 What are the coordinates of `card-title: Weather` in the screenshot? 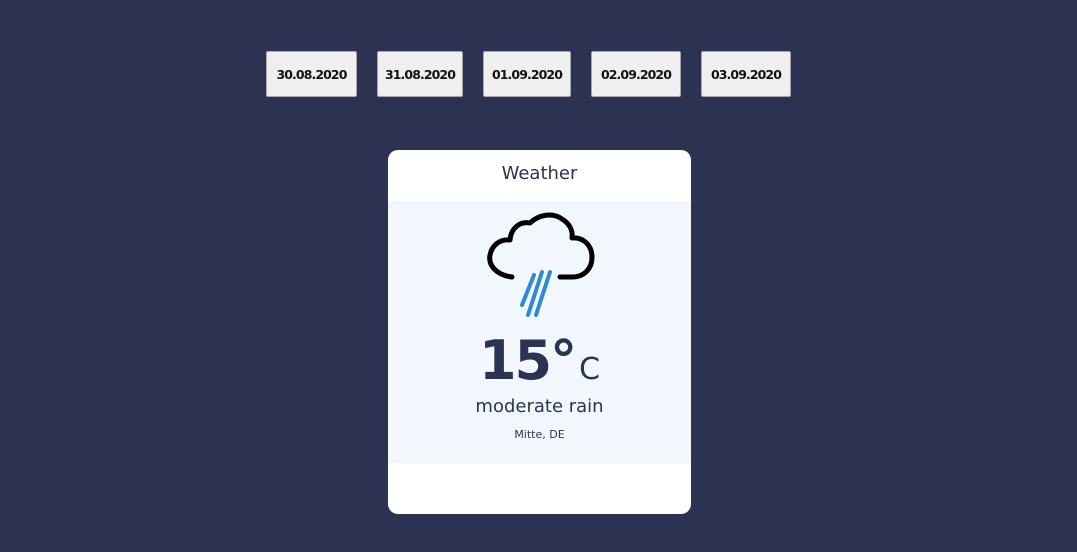 It's located at (539, 173).